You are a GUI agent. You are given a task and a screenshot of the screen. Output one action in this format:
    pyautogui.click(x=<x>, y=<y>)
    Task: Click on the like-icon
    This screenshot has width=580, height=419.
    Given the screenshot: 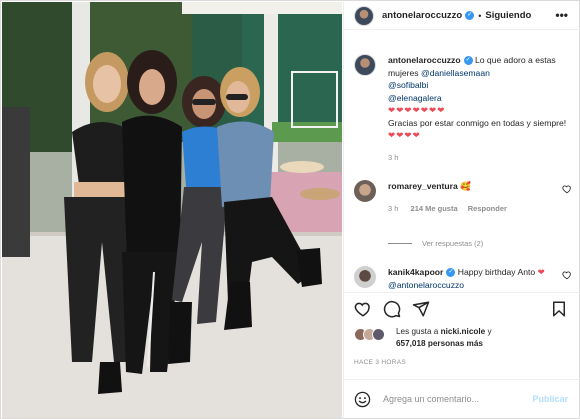 What is the action you would take?
    pyautogui.click(x=363, y=309)
    